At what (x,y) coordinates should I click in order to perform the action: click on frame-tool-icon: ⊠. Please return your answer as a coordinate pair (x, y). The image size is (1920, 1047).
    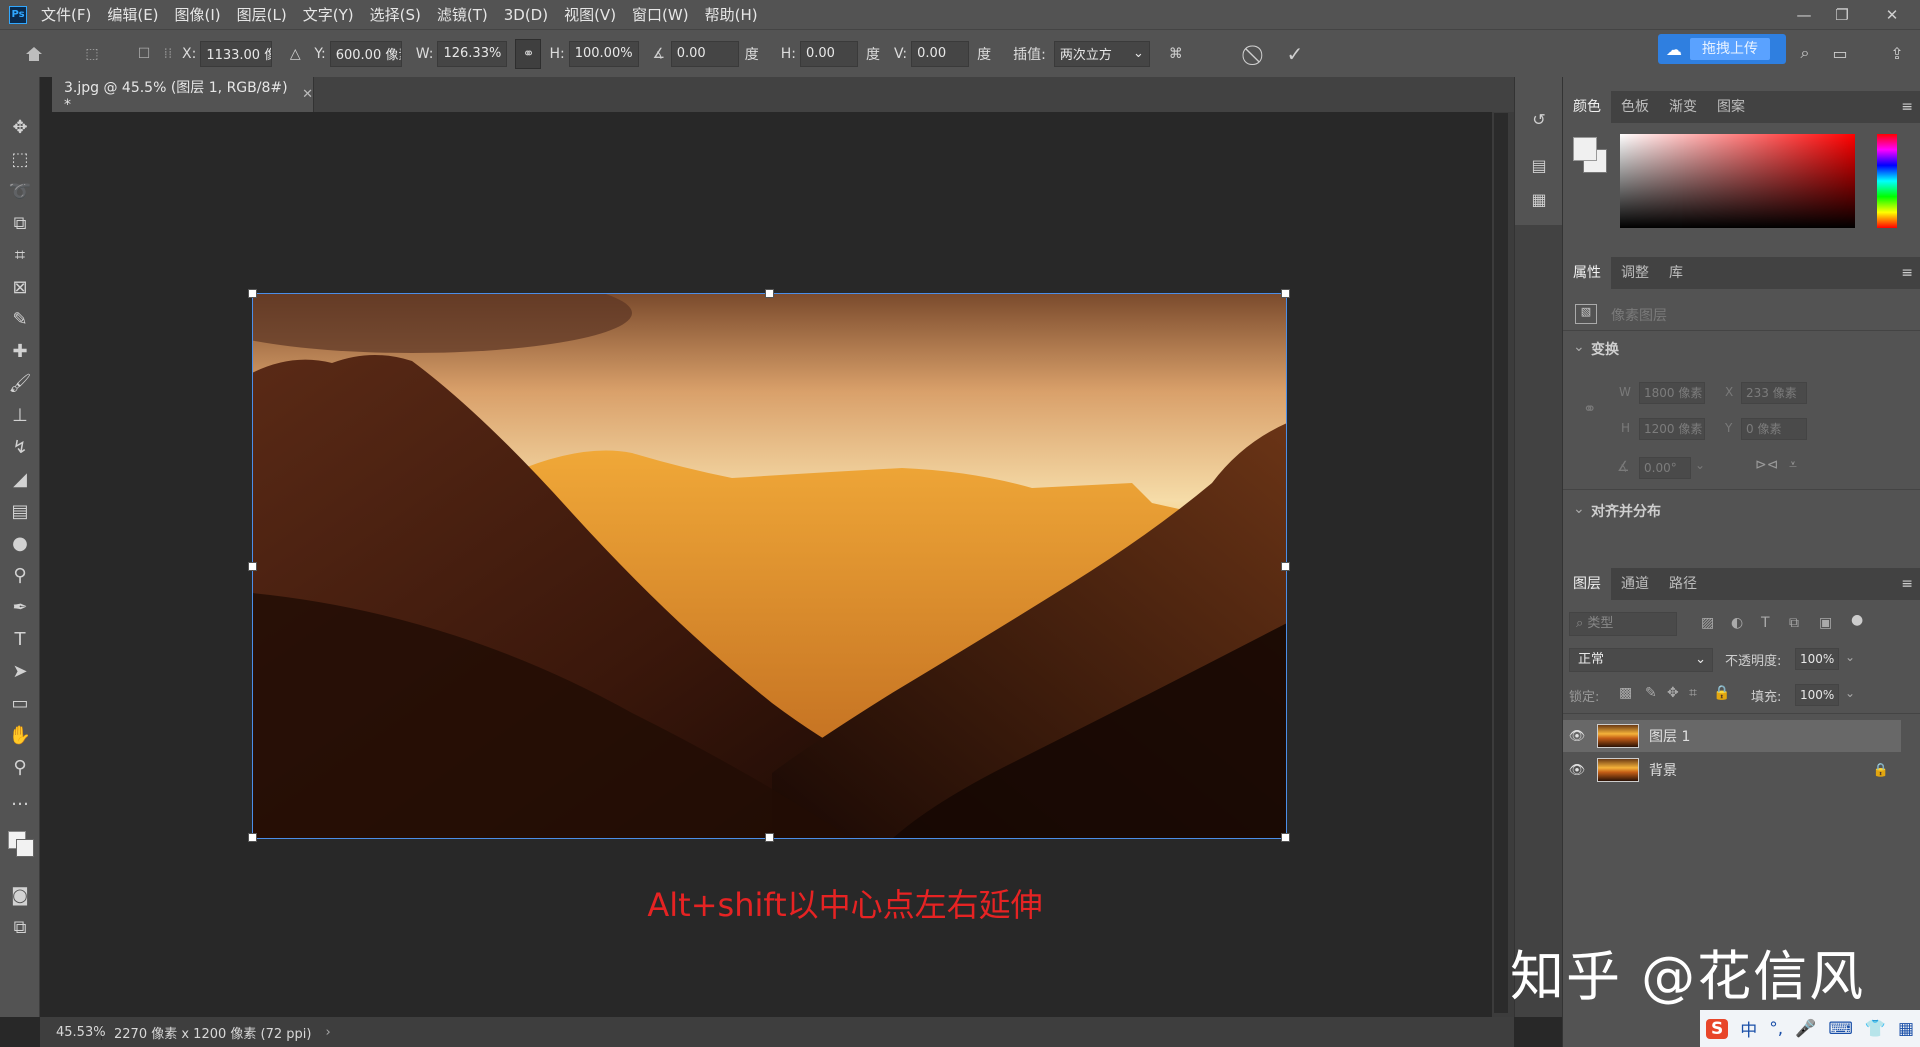
    Looking at the image, I should click on (20, 287).